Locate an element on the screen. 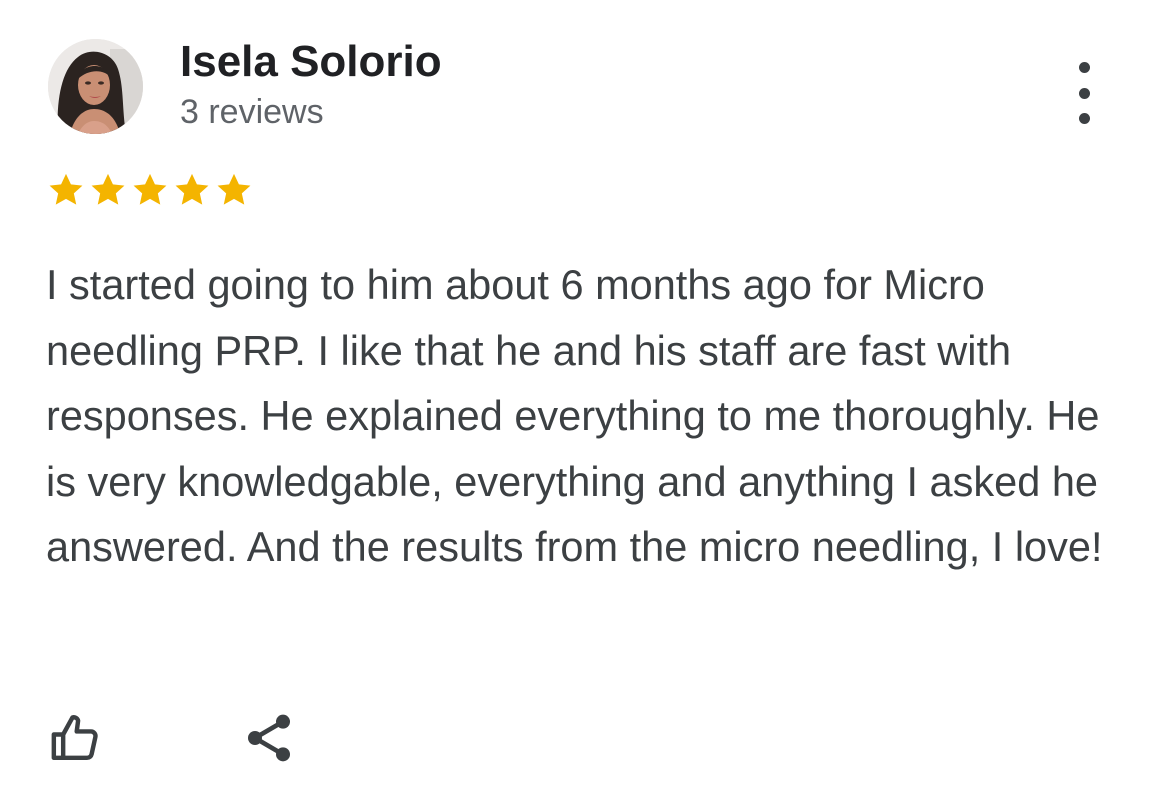  share-icon is located at coordinates (269, 738).